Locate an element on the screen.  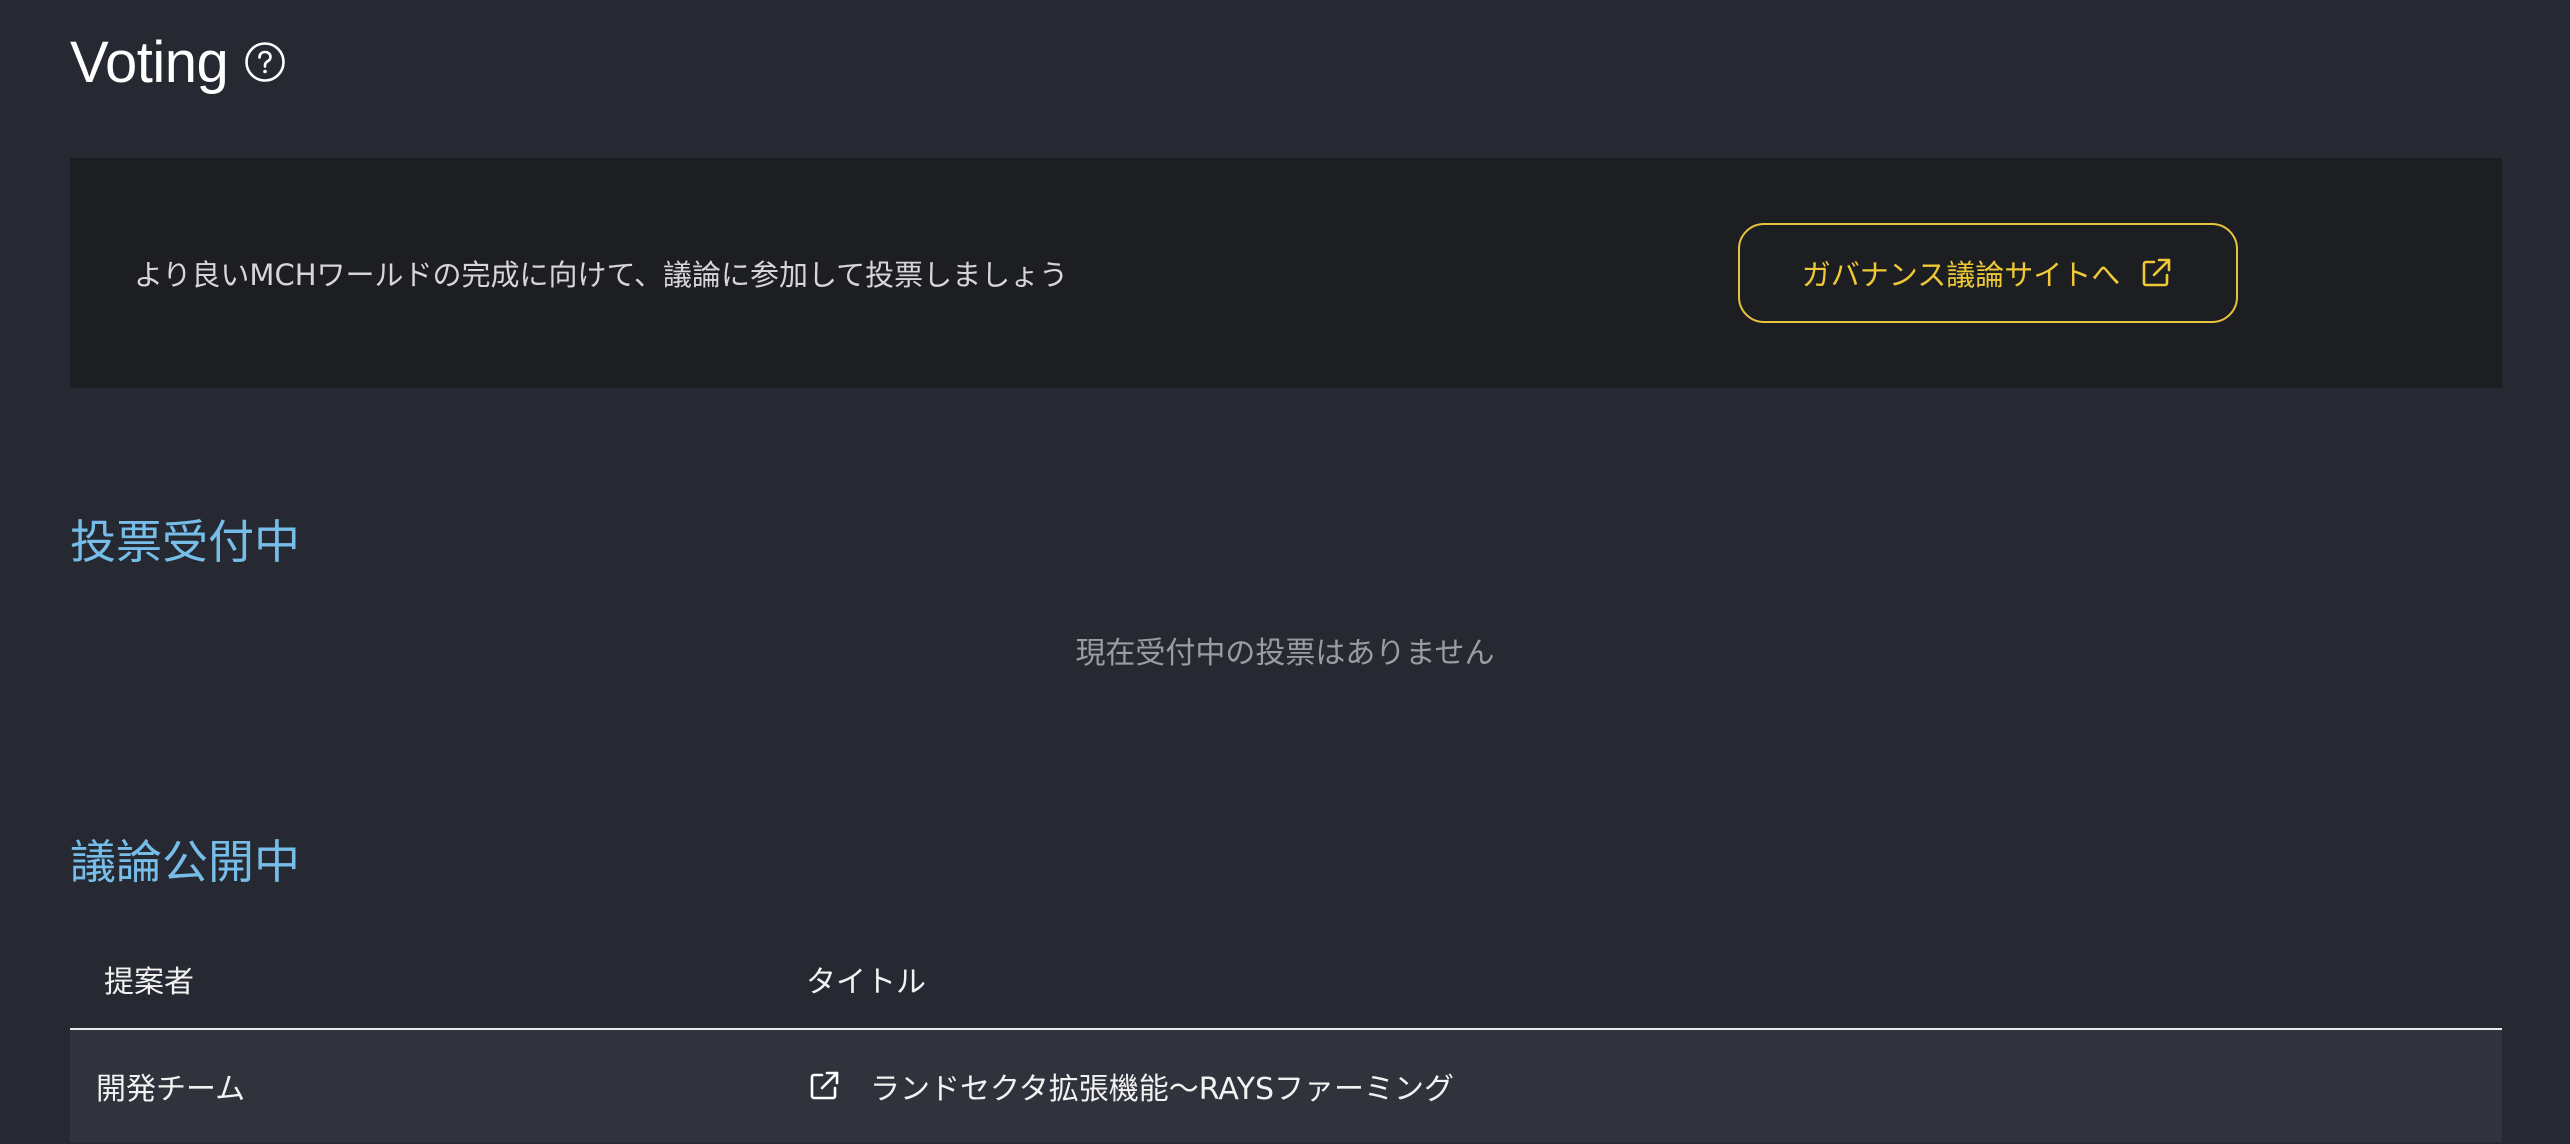
column-header-title: タイトル is located at coordinates (866, 982).